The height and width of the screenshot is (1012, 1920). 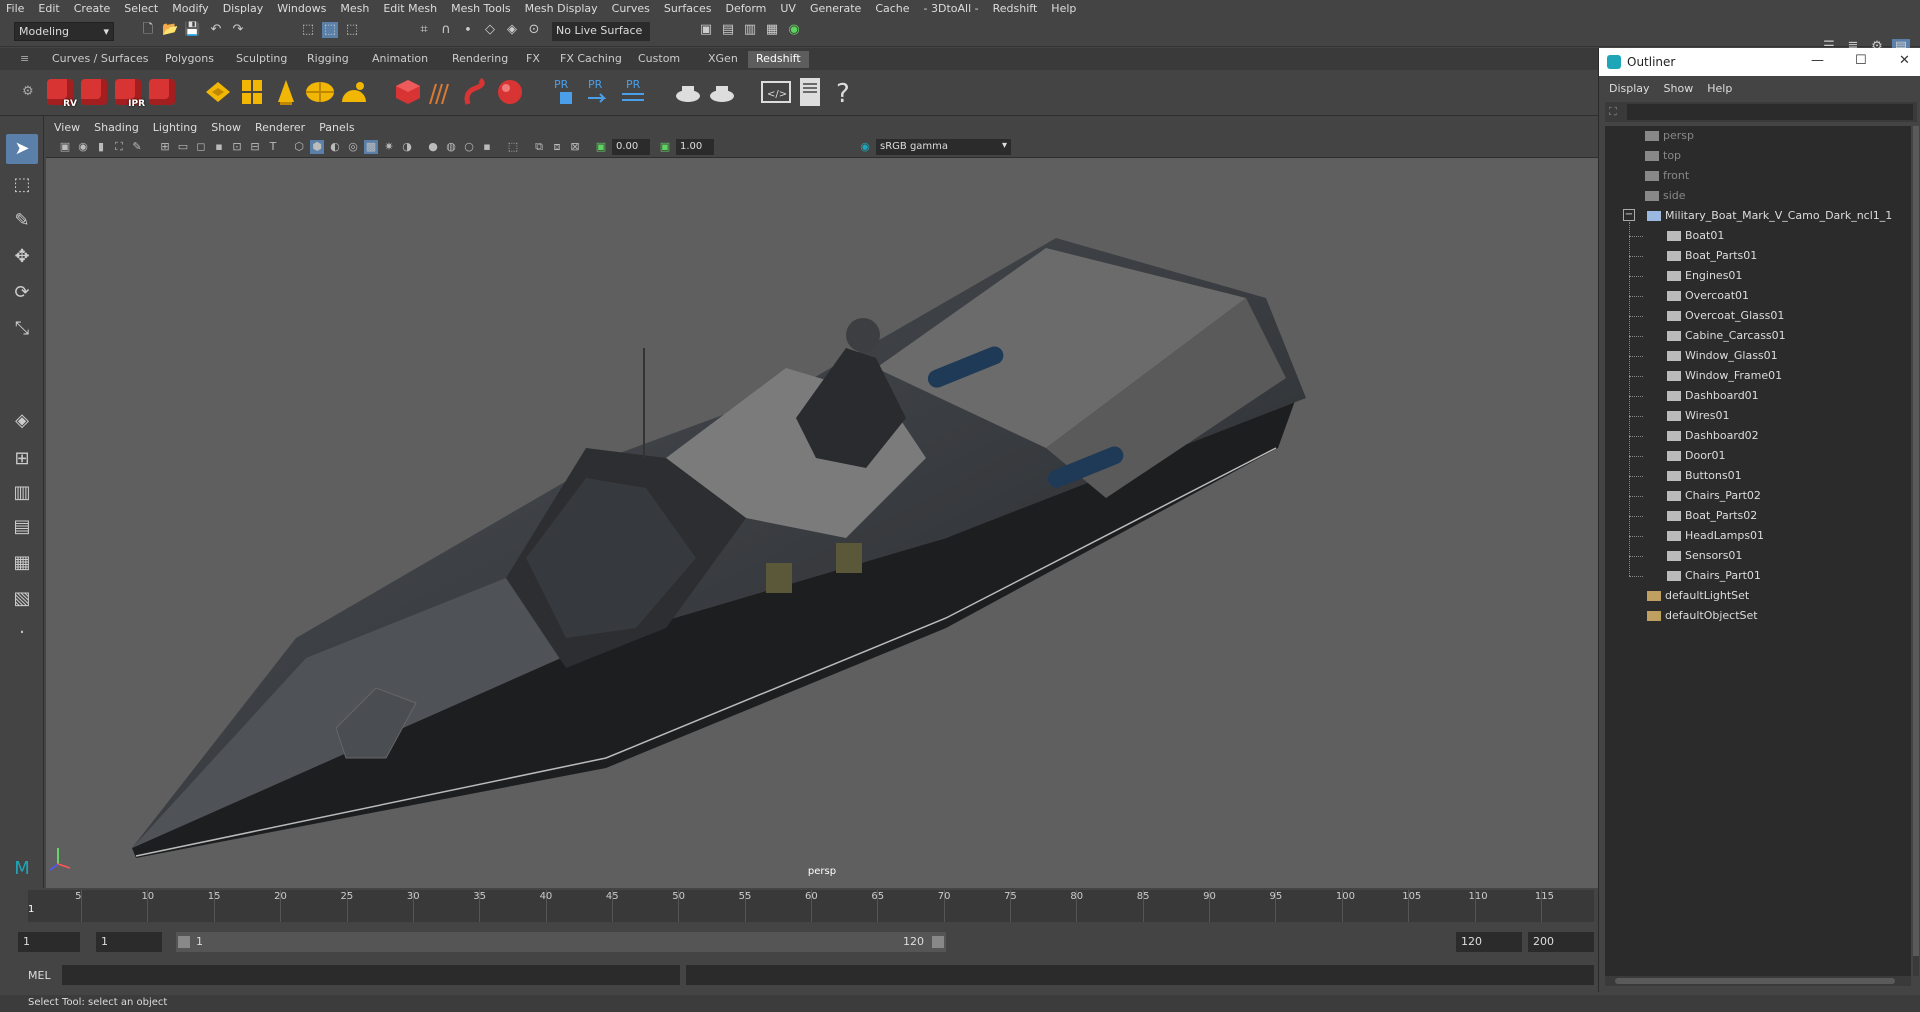 What do you see at coordinates (238, 30) in the screenshot?
I see `redo-icon: ↷` at bounding box center [238, 30].